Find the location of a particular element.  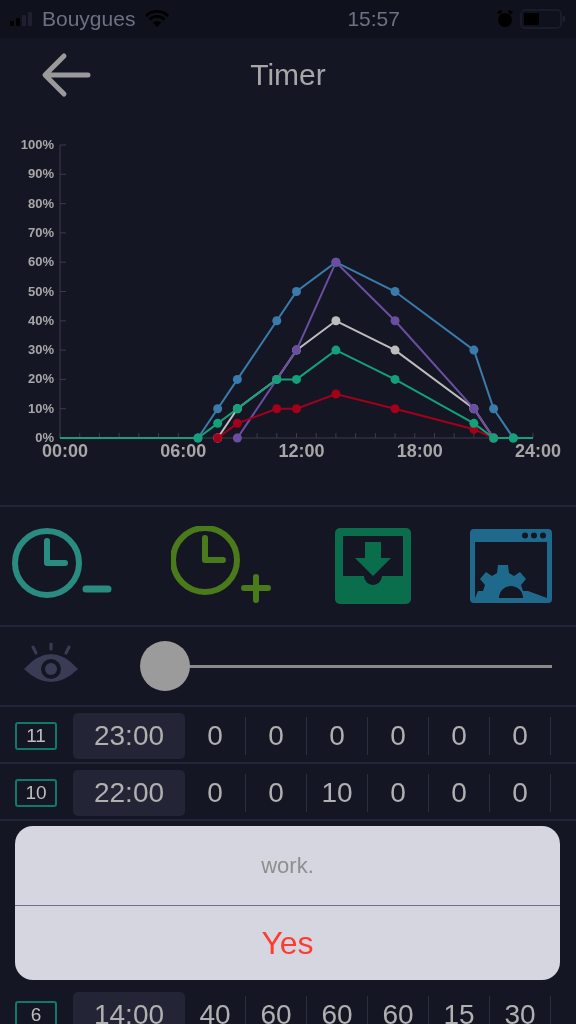

table-cell: 40 is located at coordinates (215, 1009).